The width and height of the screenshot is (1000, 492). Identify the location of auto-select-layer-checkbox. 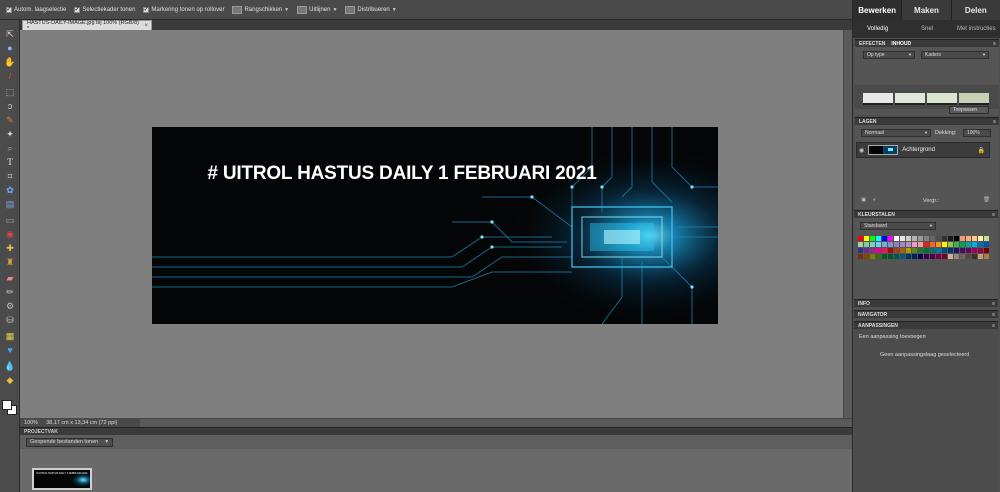
(9, 9).